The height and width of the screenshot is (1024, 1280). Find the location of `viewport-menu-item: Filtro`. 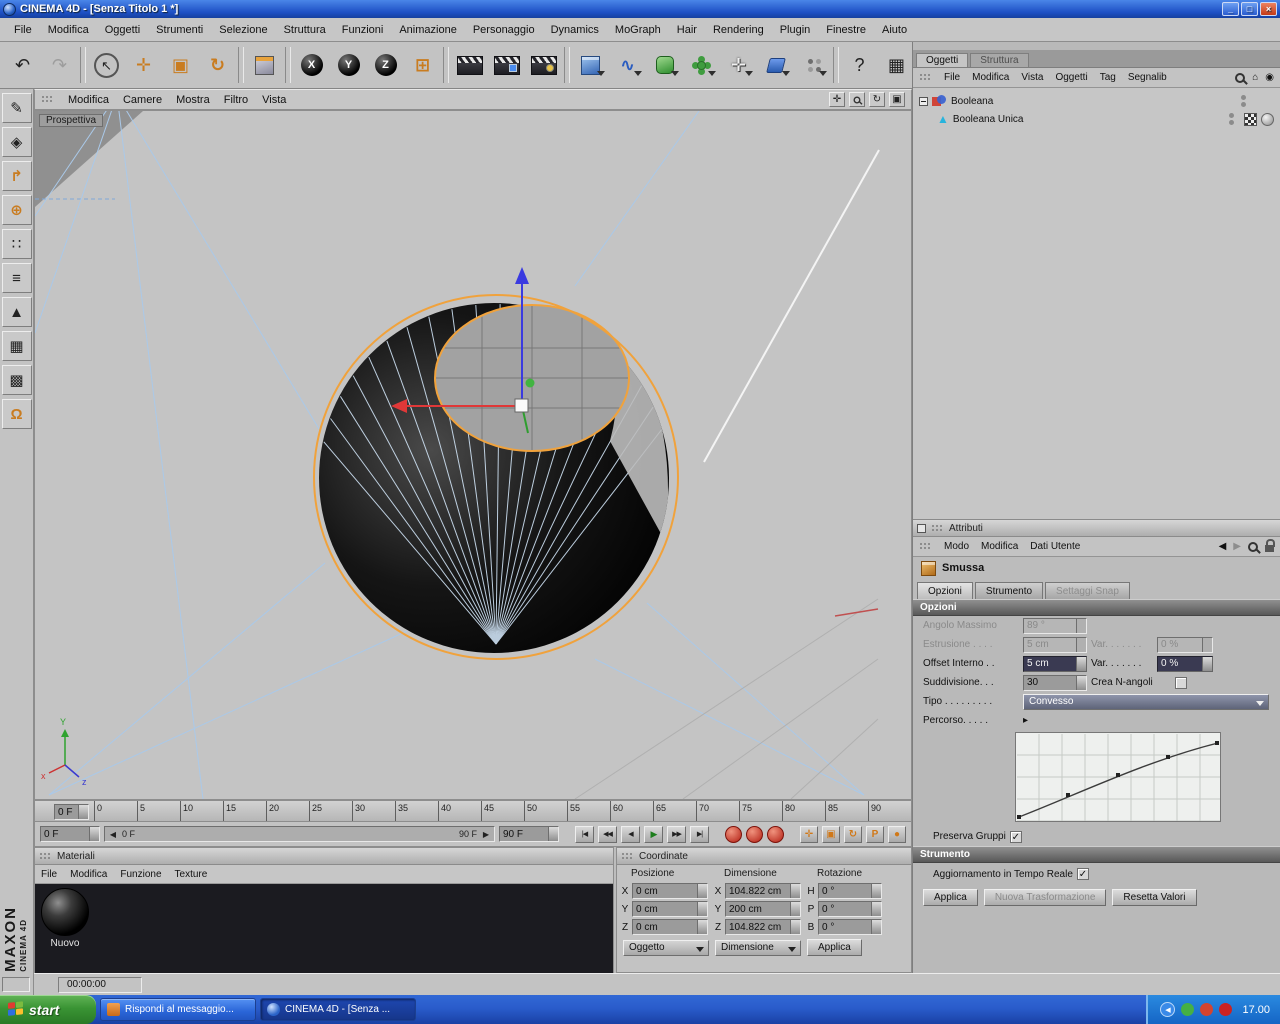

viewport-menu-item: Filtro is located at coordinates (236, 100).